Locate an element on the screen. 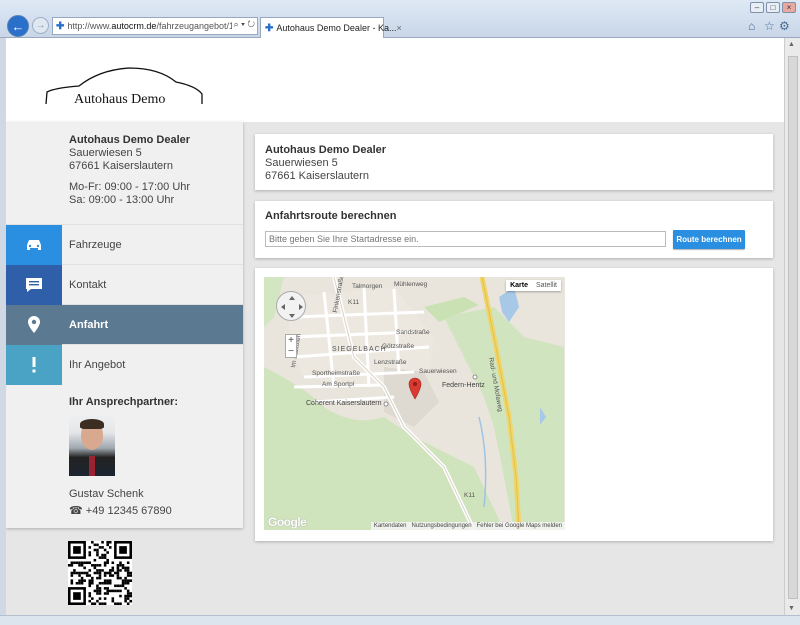 The height and width of the screenshot is (625, 800). dealer-city: 67661 Kaiserslautern is located at coordinates (121, 166).